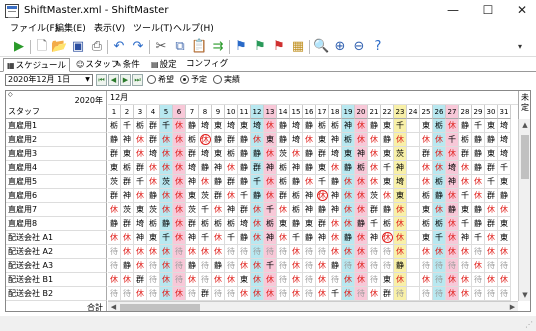 The height and width of the screenshot is (331, 536). Describe the element at coordinates (298, 47) in the screenshot. I see `grid-star-icon: ▦` at that location.